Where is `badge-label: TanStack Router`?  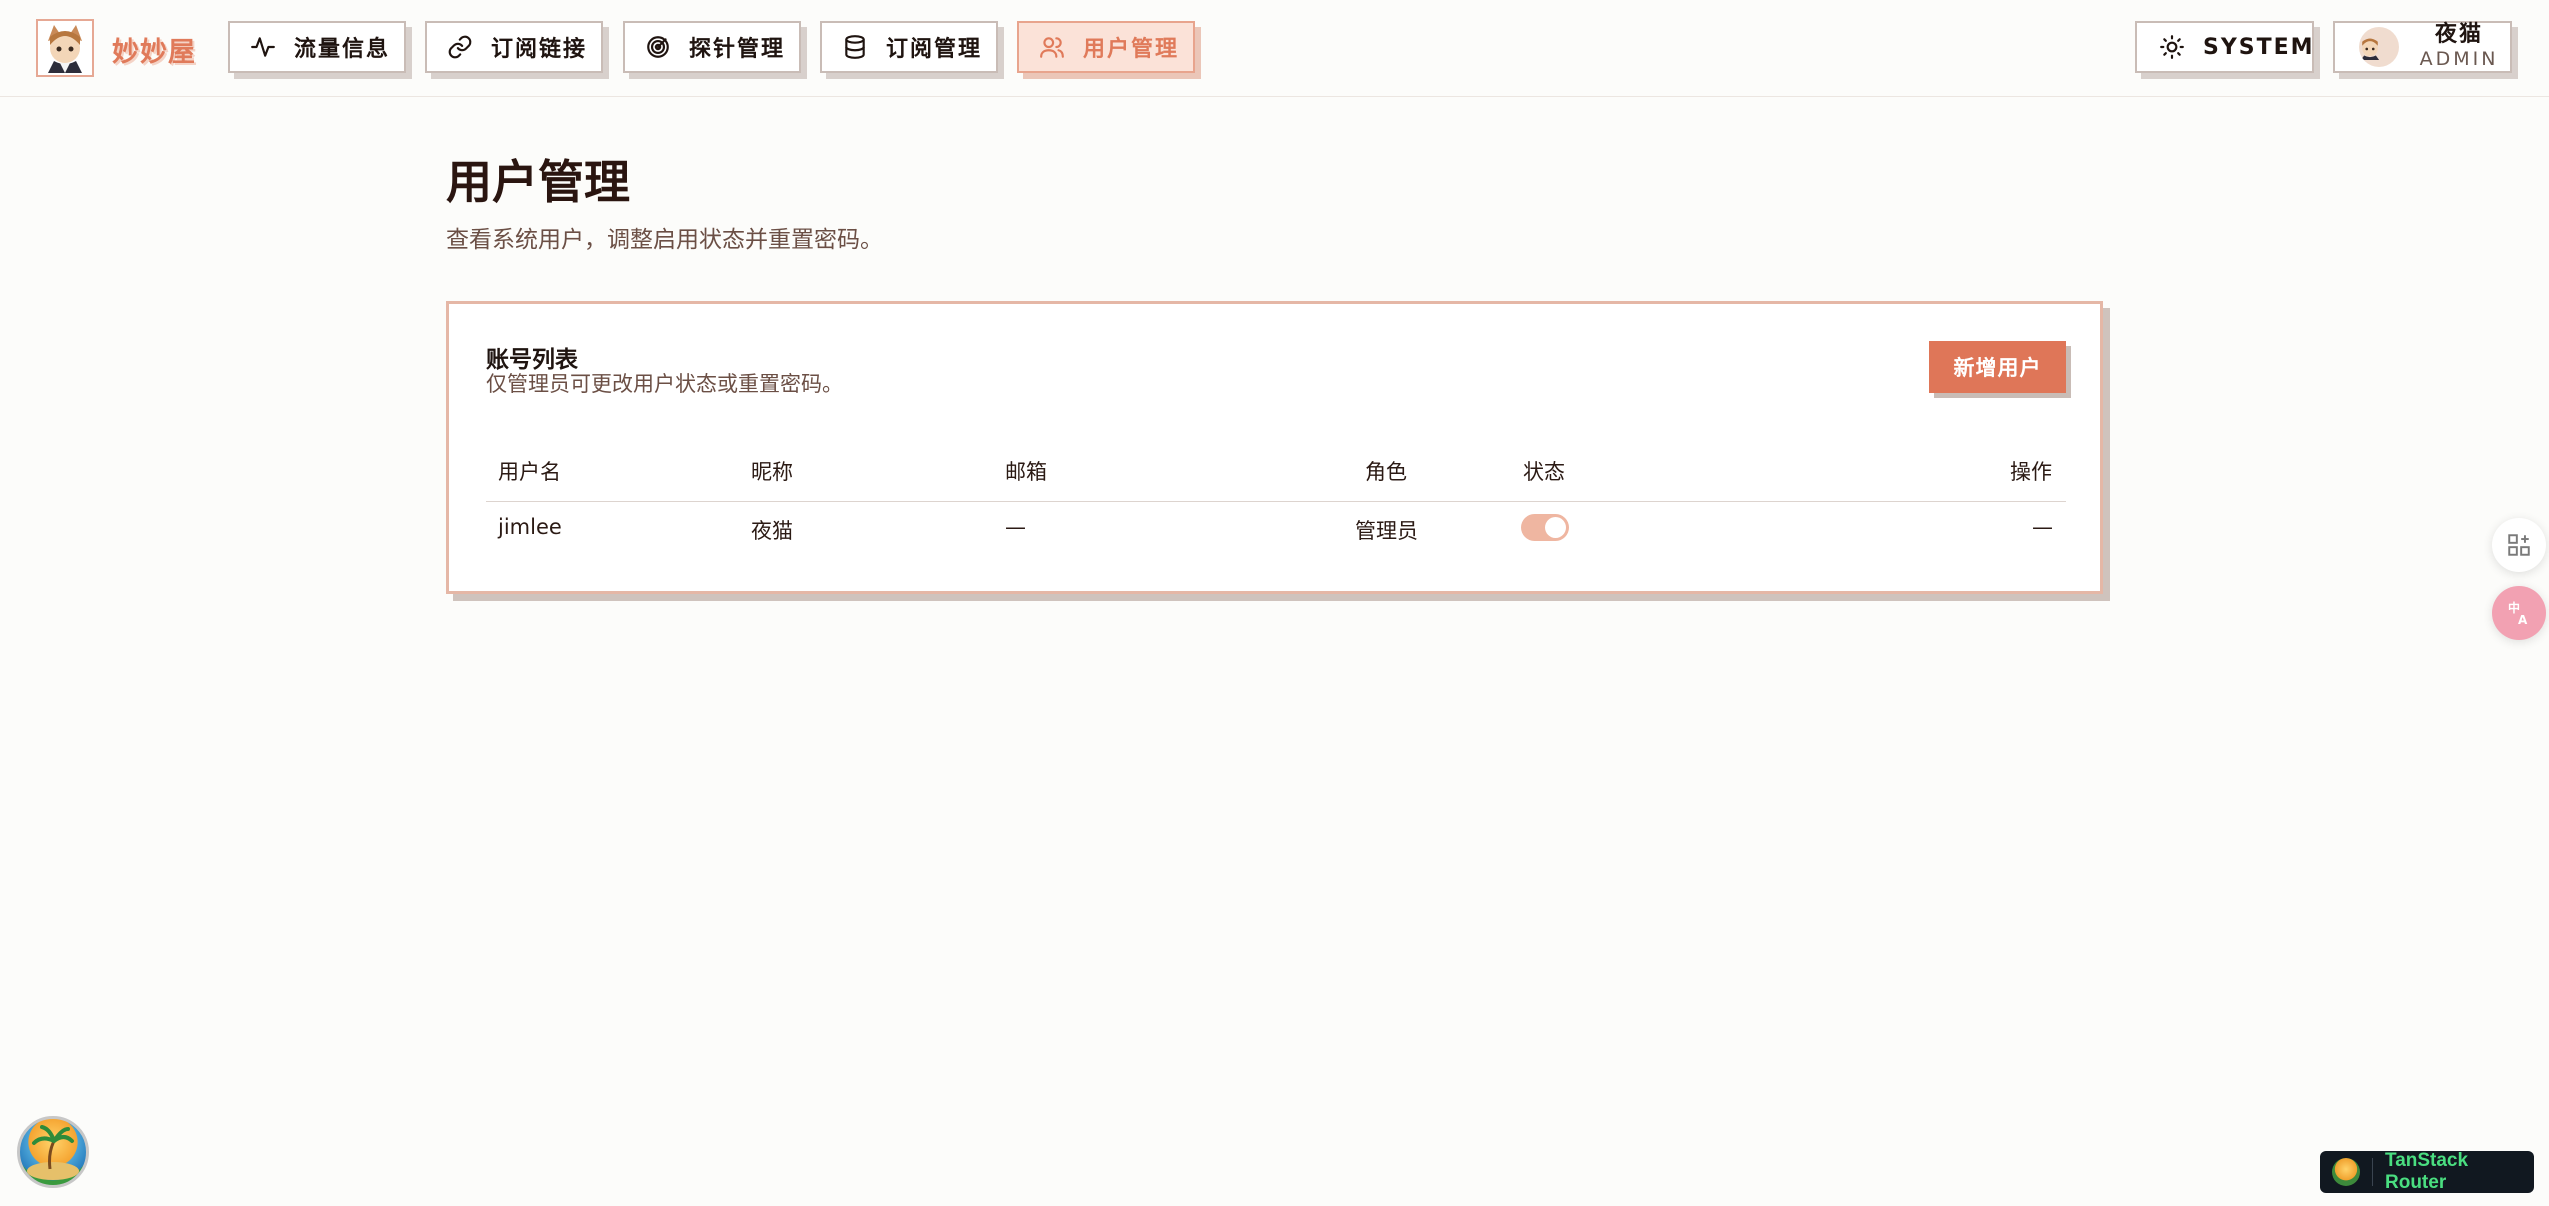
badge-label: TanStack Router is located at coordinates (2427, 1171).